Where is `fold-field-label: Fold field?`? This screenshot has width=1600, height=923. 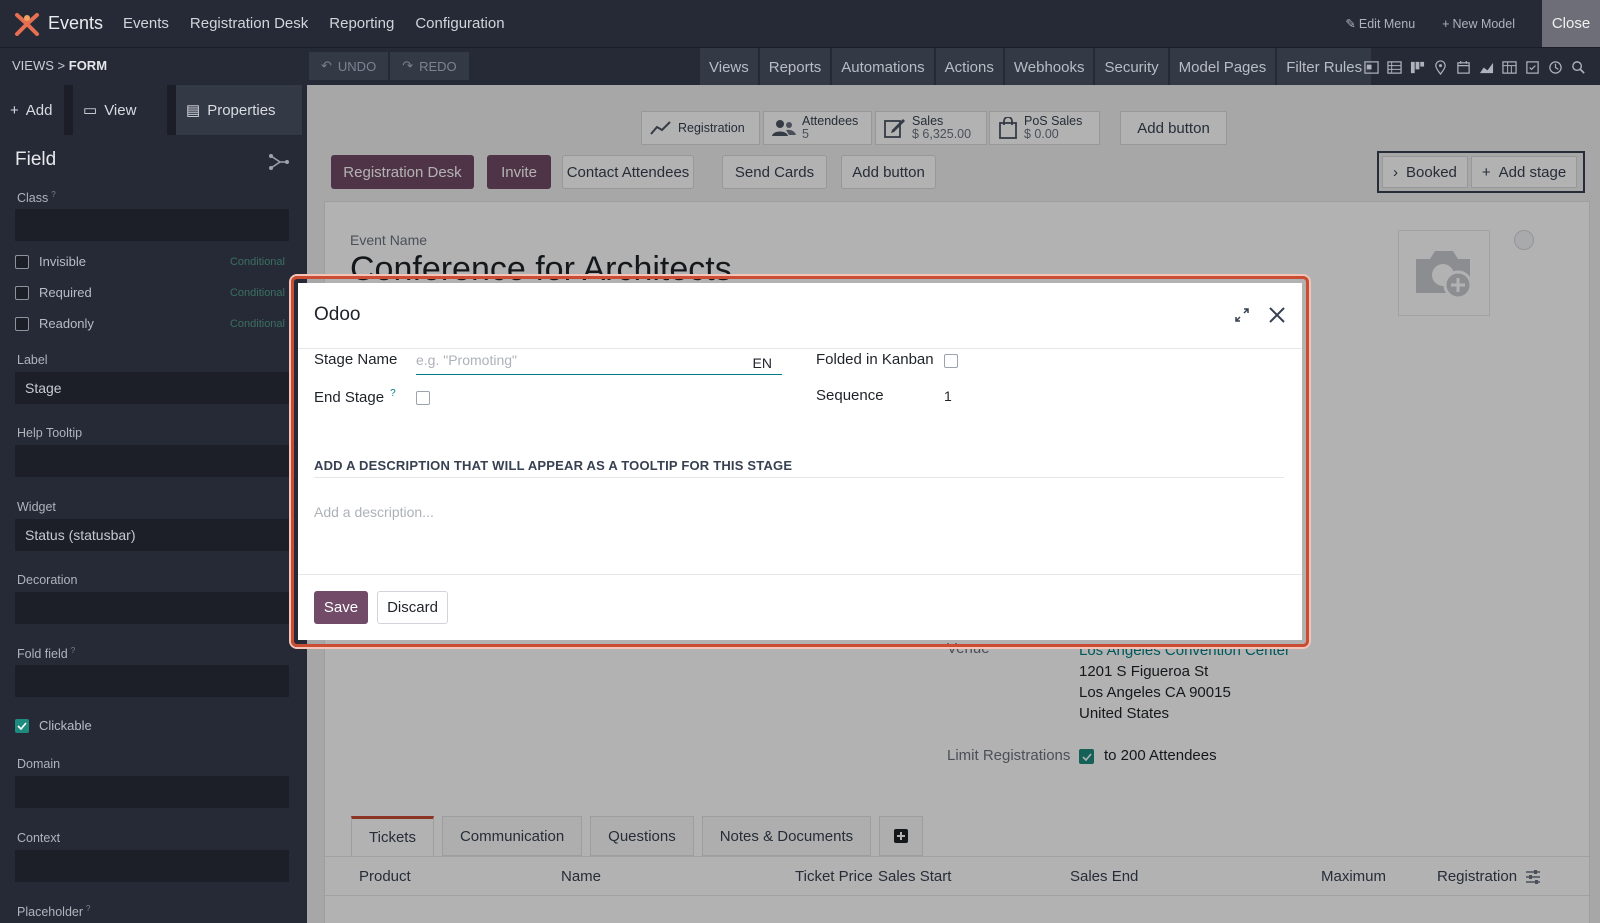 fold-field-label: Fold field? is located at coordinates (46, 653).